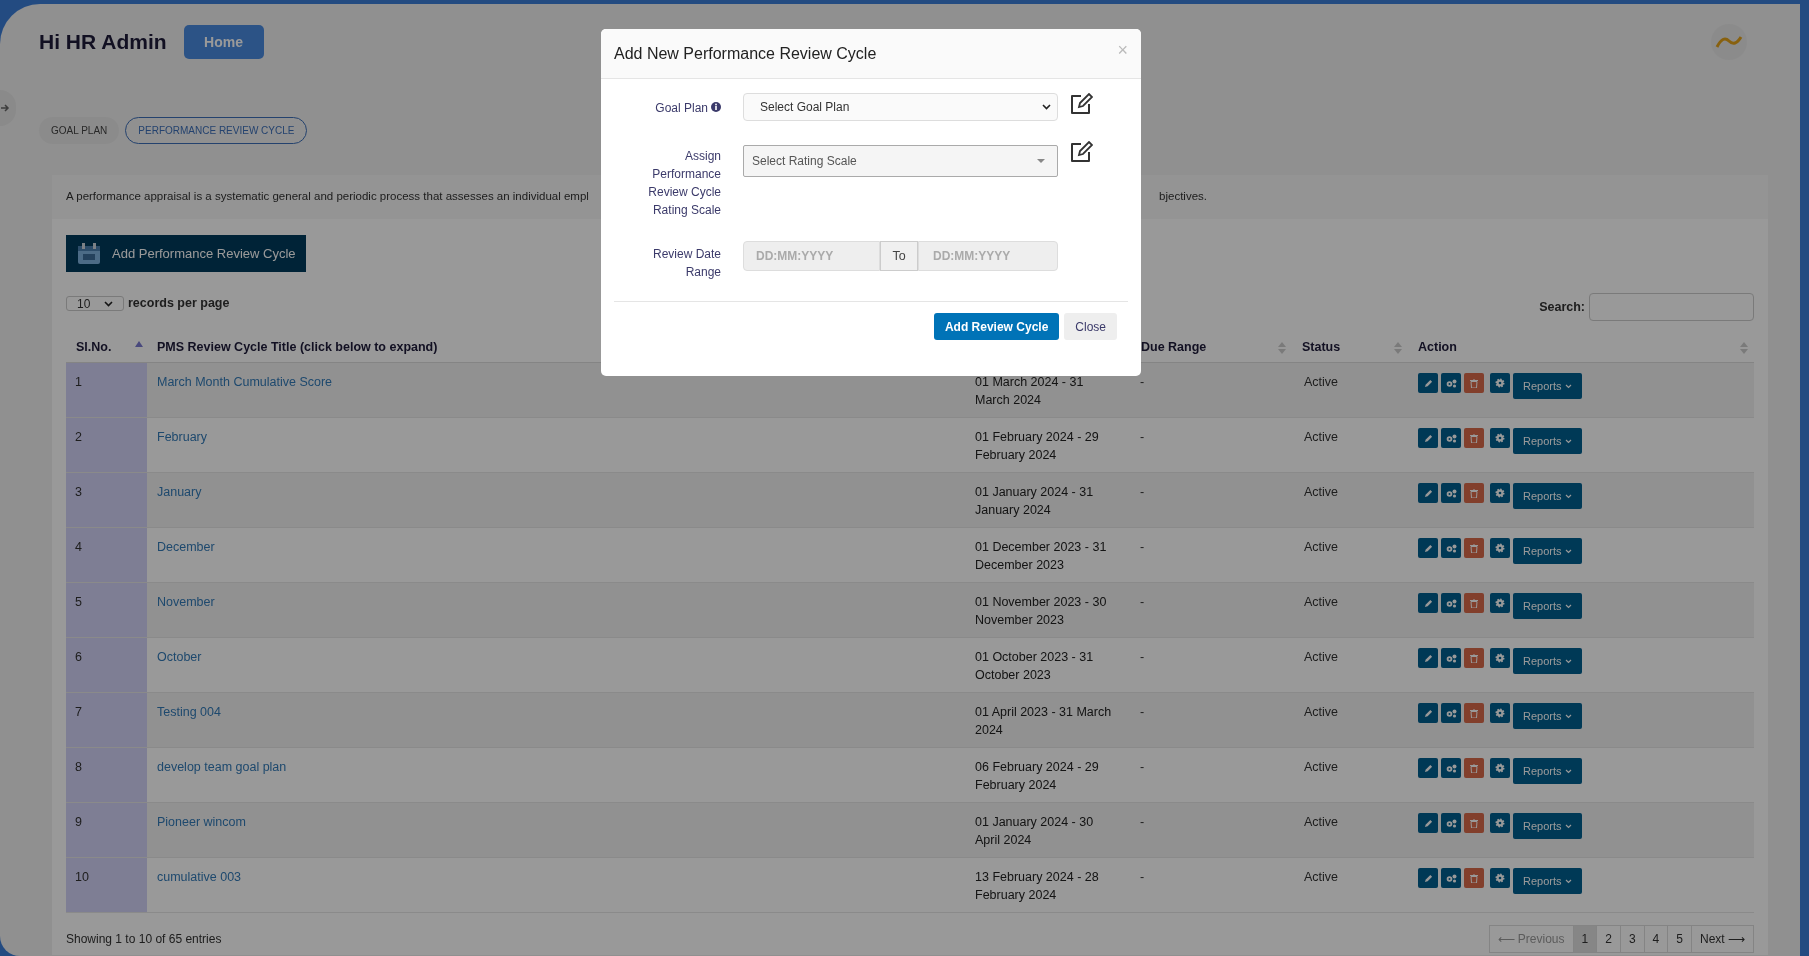  Describe the element at coordinates (89, 253) in the screenshot. I see `calendar-icon` at that location.